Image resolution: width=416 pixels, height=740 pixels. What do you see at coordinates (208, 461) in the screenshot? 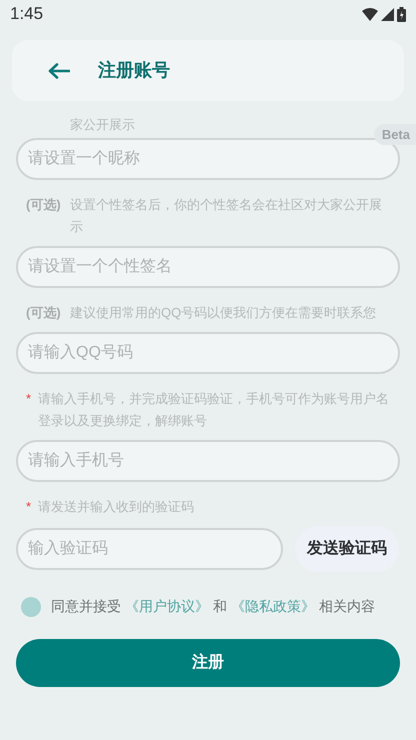
I see `text-input-field: 请输入手机号` at bounding box center [208, 461].